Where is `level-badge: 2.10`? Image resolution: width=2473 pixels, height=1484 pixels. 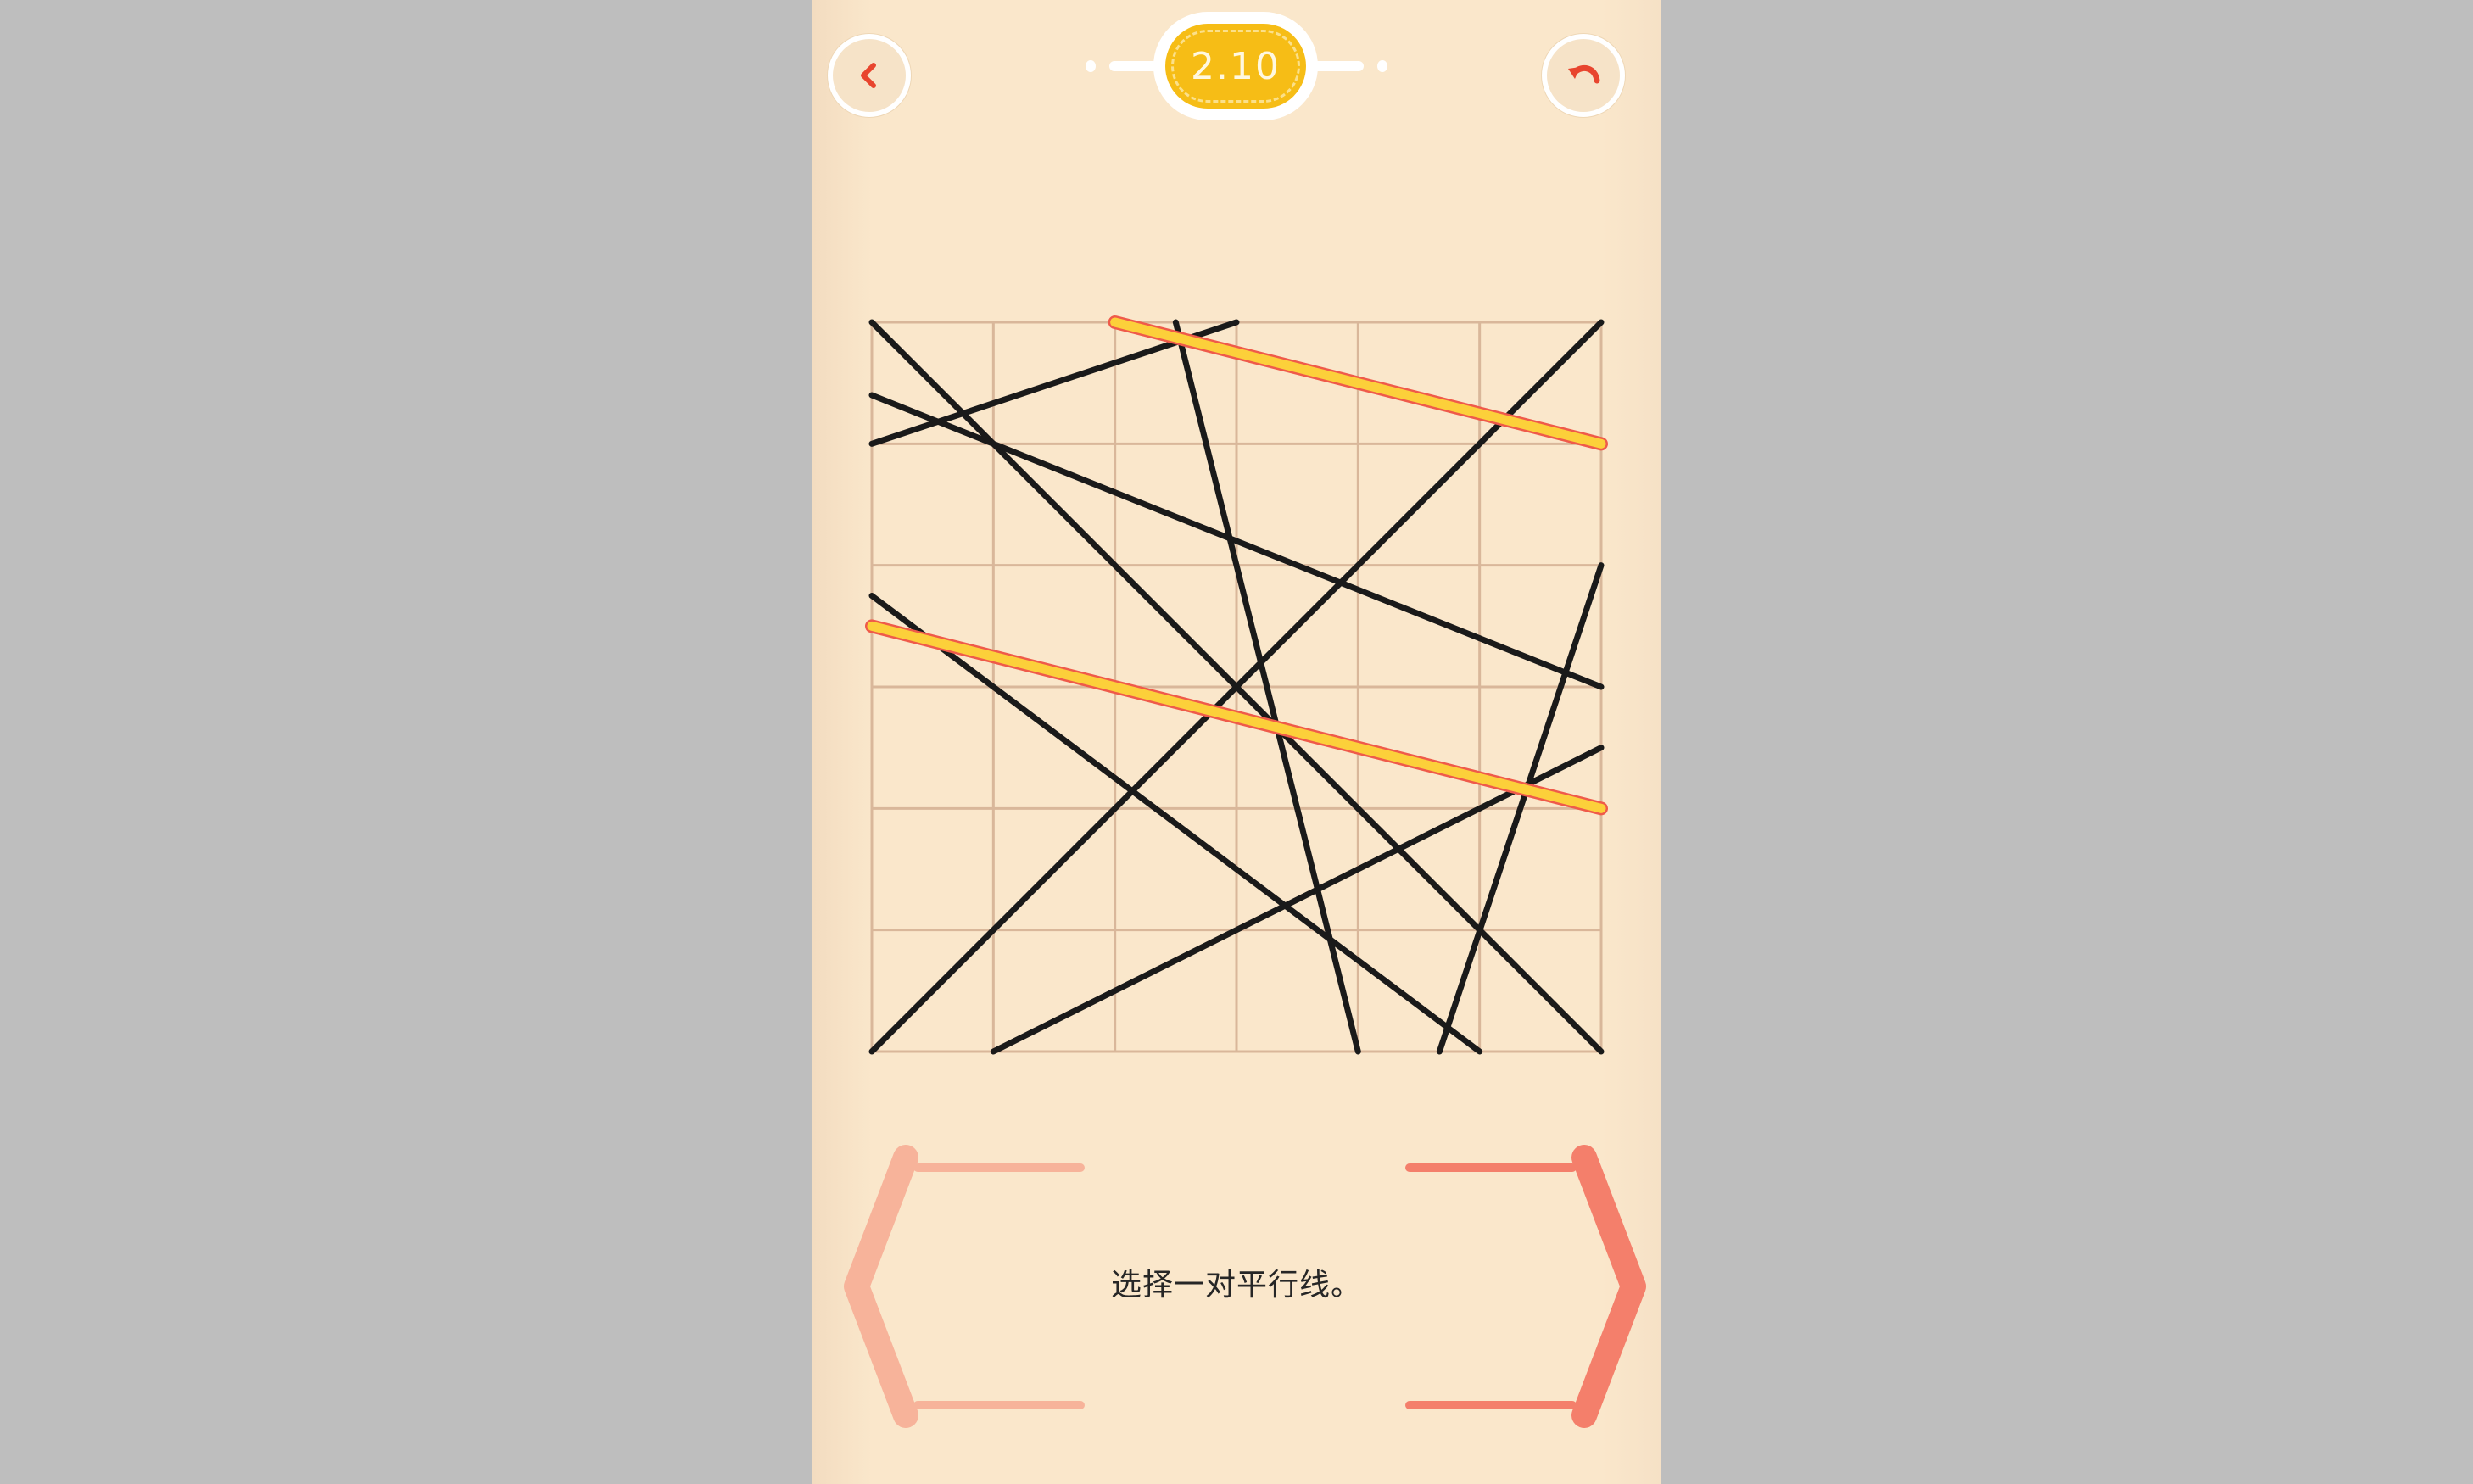 level-badge: 2.10 is located at coordinates (1236, 66).